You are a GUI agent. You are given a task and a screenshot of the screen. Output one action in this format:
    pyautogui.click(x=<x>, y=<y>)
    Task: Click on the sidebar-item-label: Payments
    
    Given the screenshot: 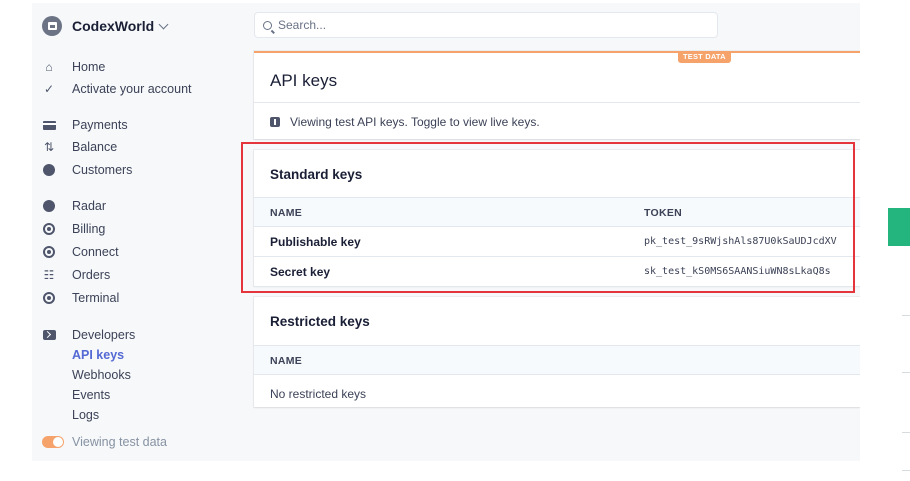 What is the action you would take?
    pyautogui.click(x=100, y=125)
    